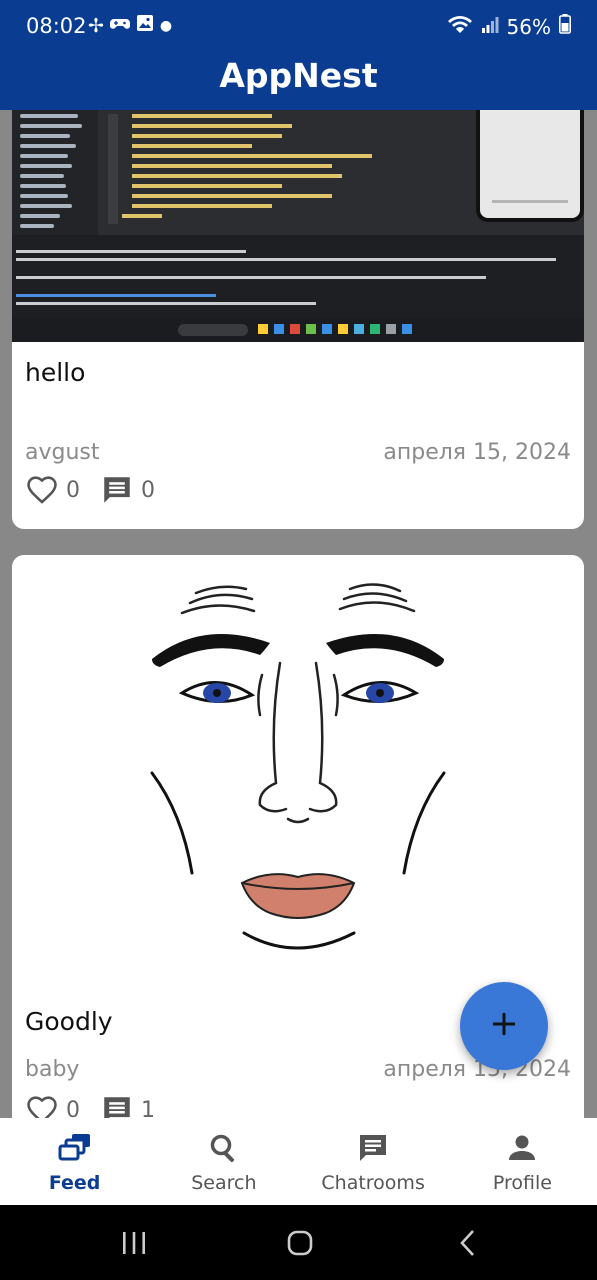 This screenshot has width=597, height=1280. I want to click on nav-item-feed: Feed, so click(74, 1161).